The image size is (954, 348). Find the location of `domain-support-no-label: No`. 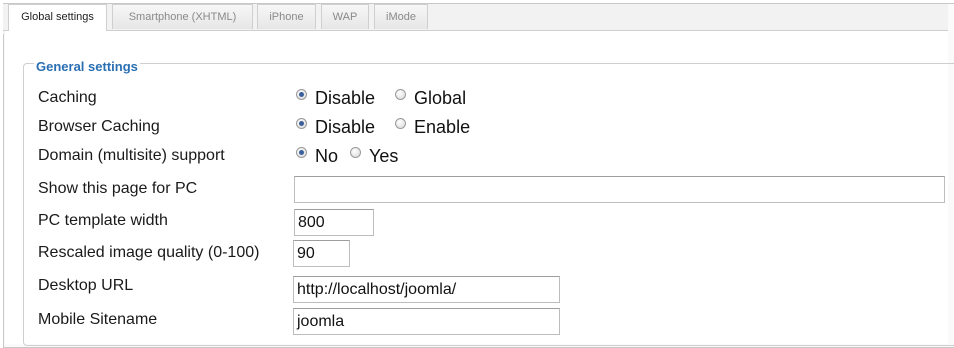

domain-support-no-label: No is located at coordinates (326, 156).